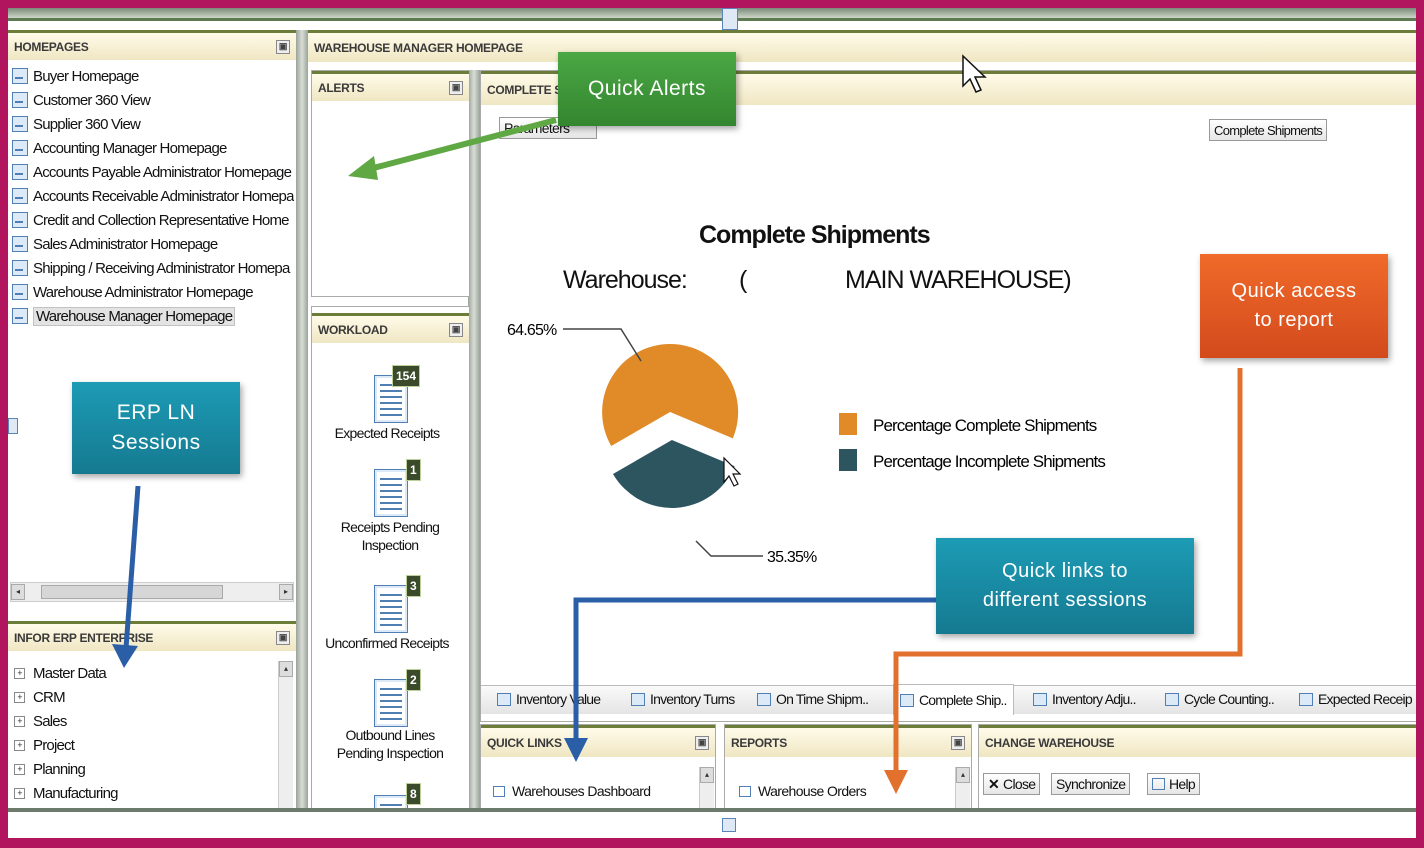  I want to click on quick-link-warehouses-dashboard: Warehouses Dashboard, so click(572, 791).